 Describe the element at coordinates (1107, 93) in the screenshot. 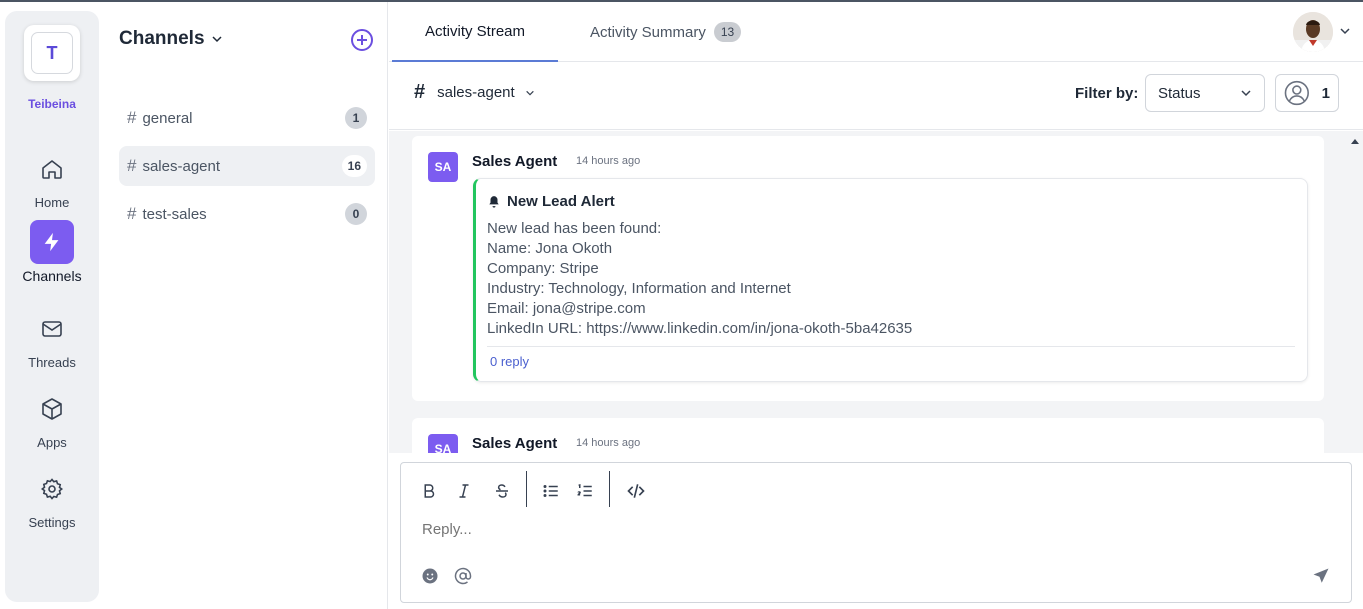

I see `filter-label: Filter by:` at that location.